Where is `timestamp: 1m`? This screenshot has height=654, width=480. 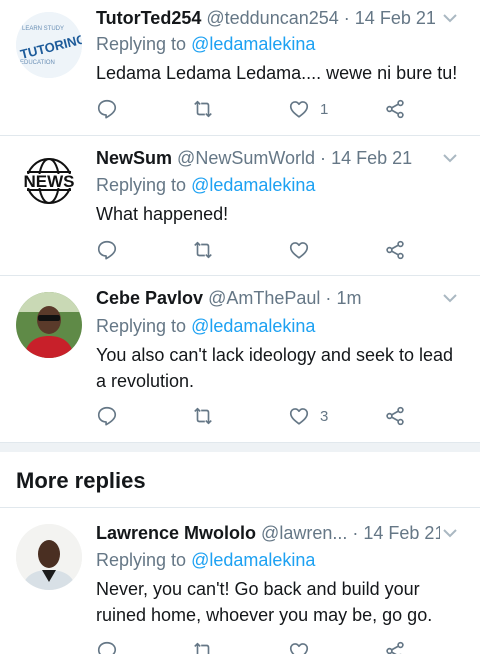
timestamp: 1m is located at coordinates (348, 298).